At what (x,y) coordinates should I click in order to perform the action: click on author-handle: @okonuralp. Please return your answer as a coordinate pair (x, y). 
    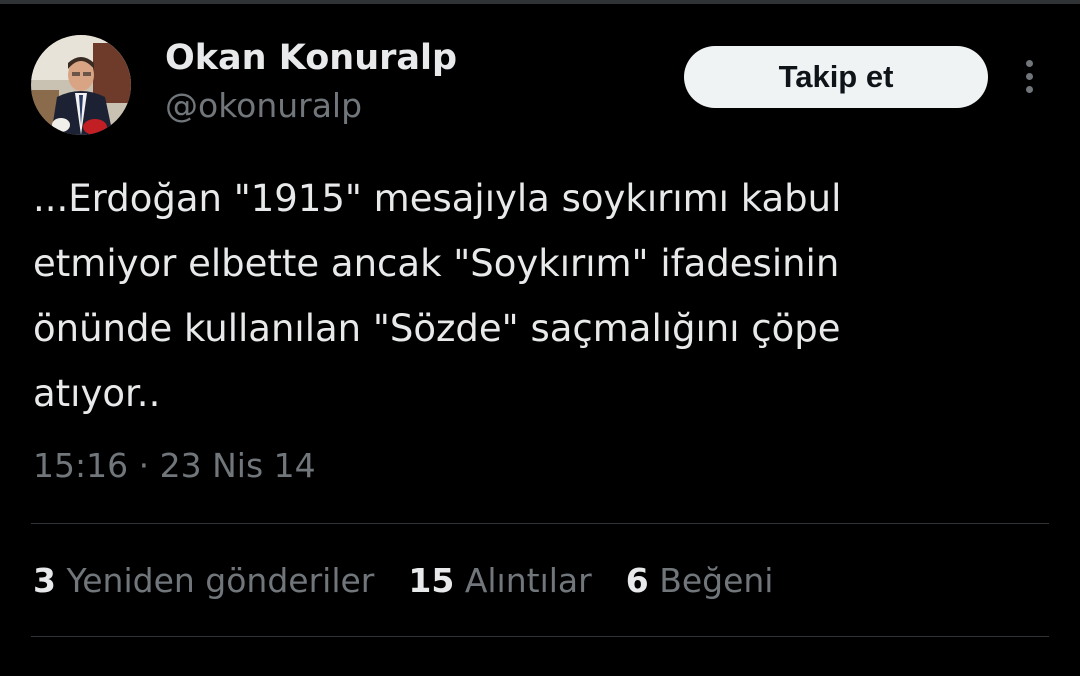
    Looking at the image, I should click on (263, 105).